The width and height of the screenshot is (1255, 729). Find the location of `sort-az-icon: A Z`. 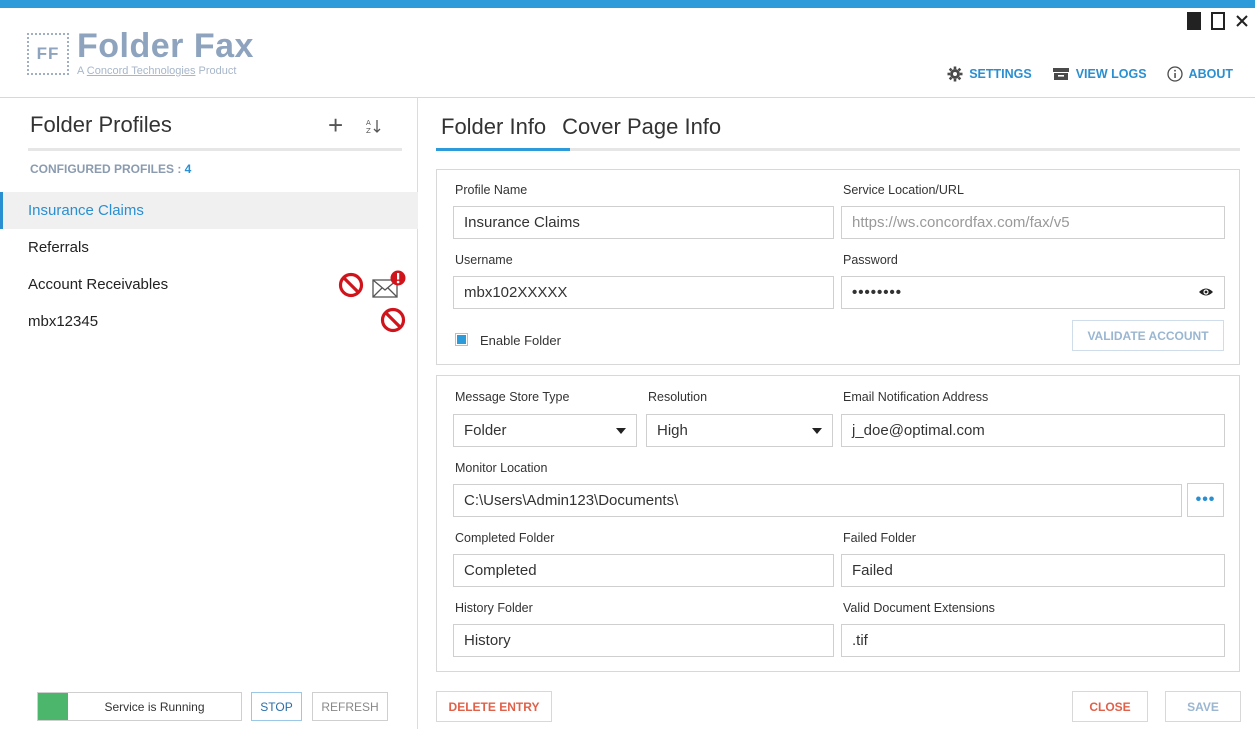

sort-az-icon: A Z is located at coordinates (373, 127).